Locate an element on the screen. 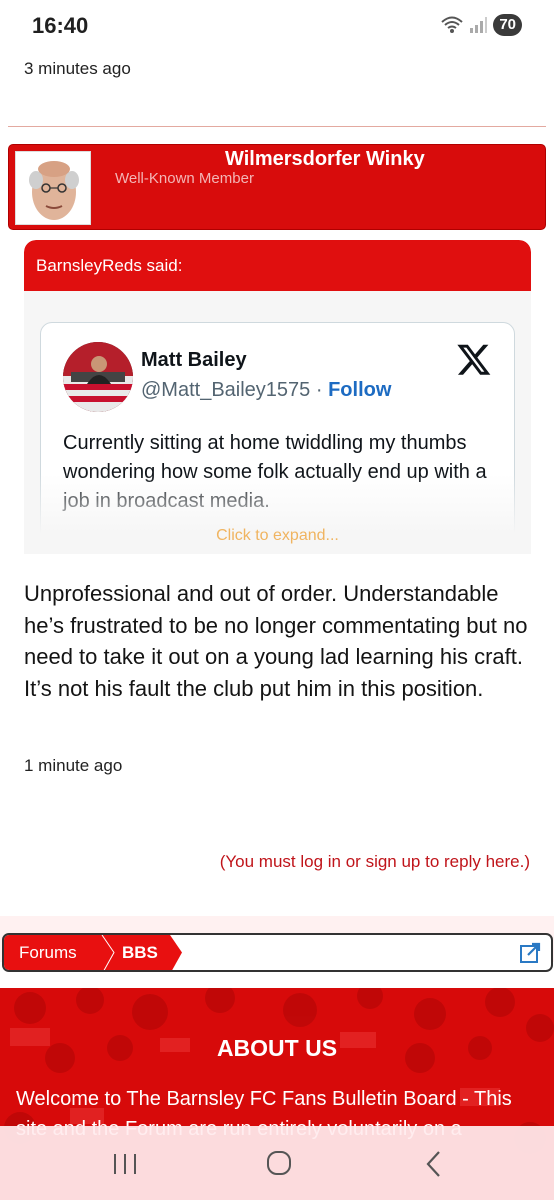 Image resolution: width=554 pixels, height=1200 pixels. breadcrumb-forums: Forums is located at coordinates (48, 953).